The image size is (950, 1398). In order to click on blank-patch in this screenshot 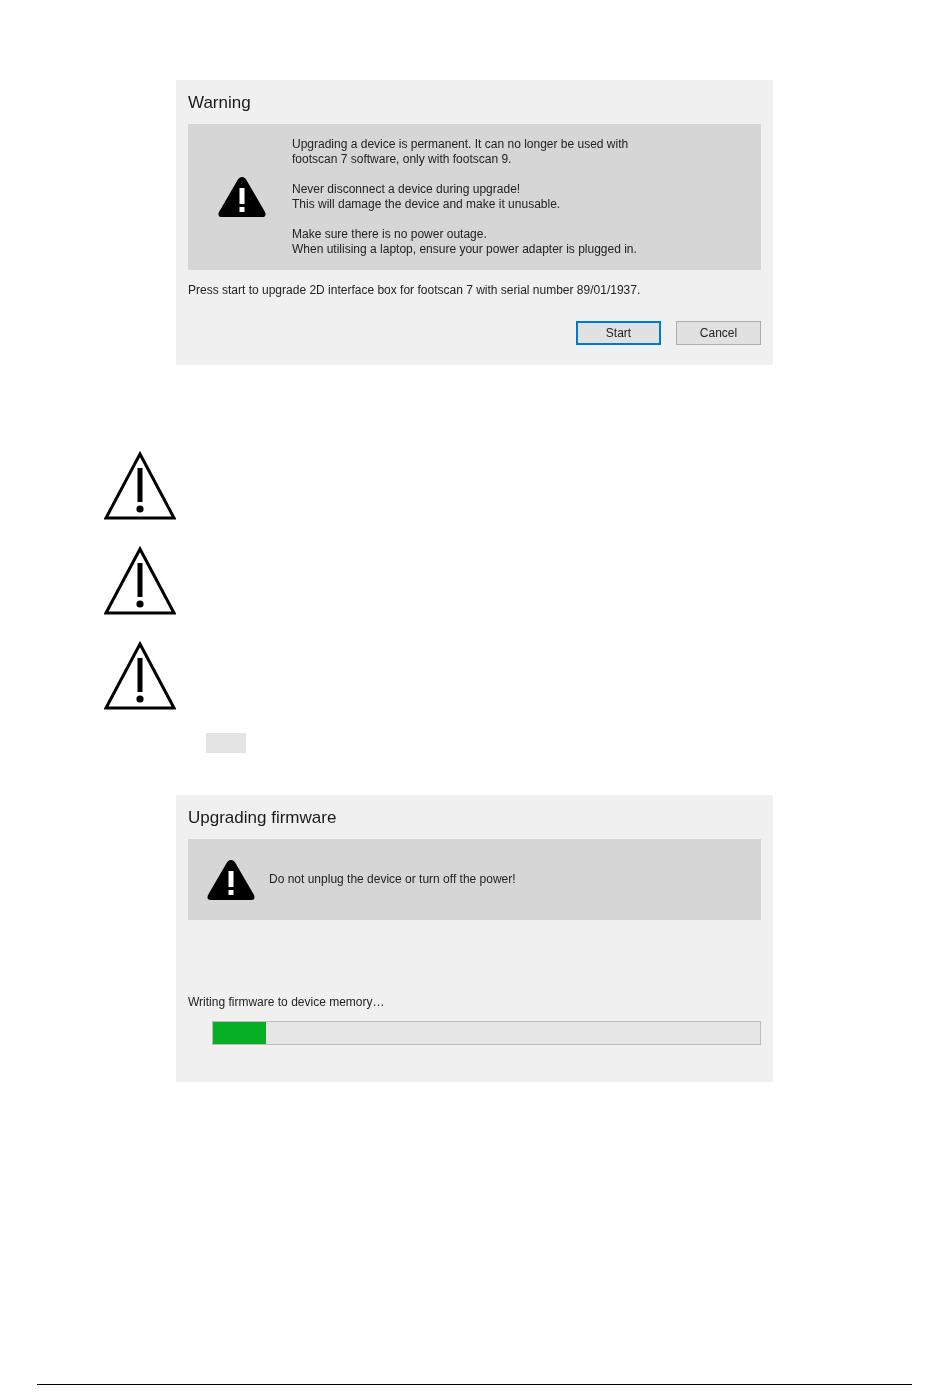, I will do `click(226, 743)`.